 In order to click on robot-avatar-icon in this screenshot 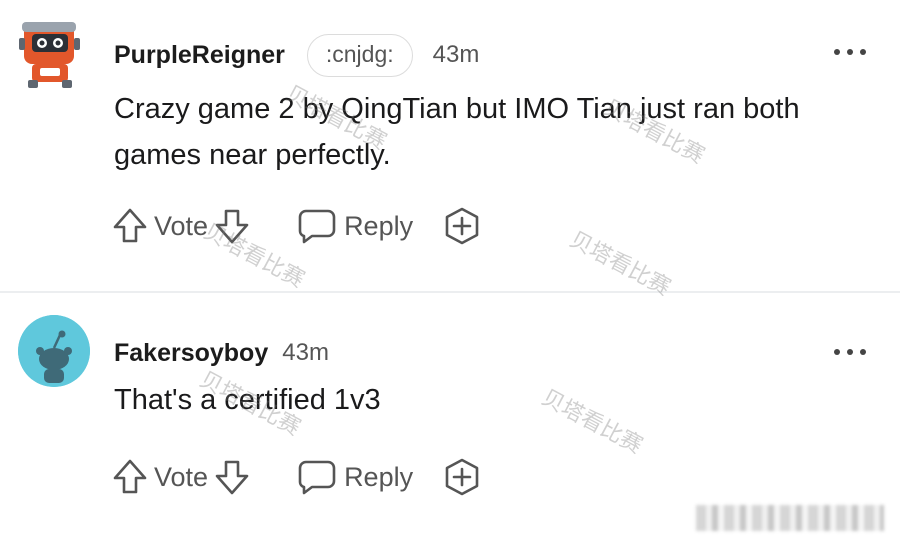, I will do `click(49, 55)`.